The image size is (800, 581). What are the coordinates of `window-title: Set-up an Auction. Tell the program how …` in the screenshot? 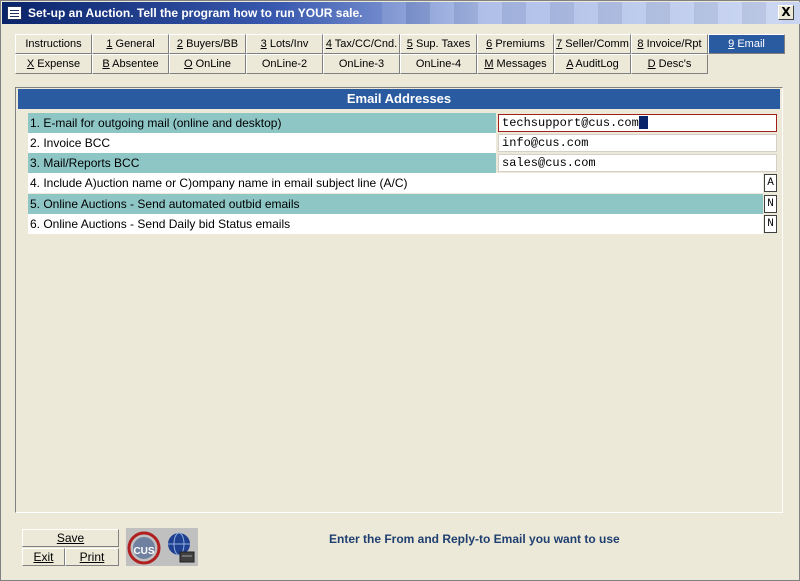 It's located at (195, 13).